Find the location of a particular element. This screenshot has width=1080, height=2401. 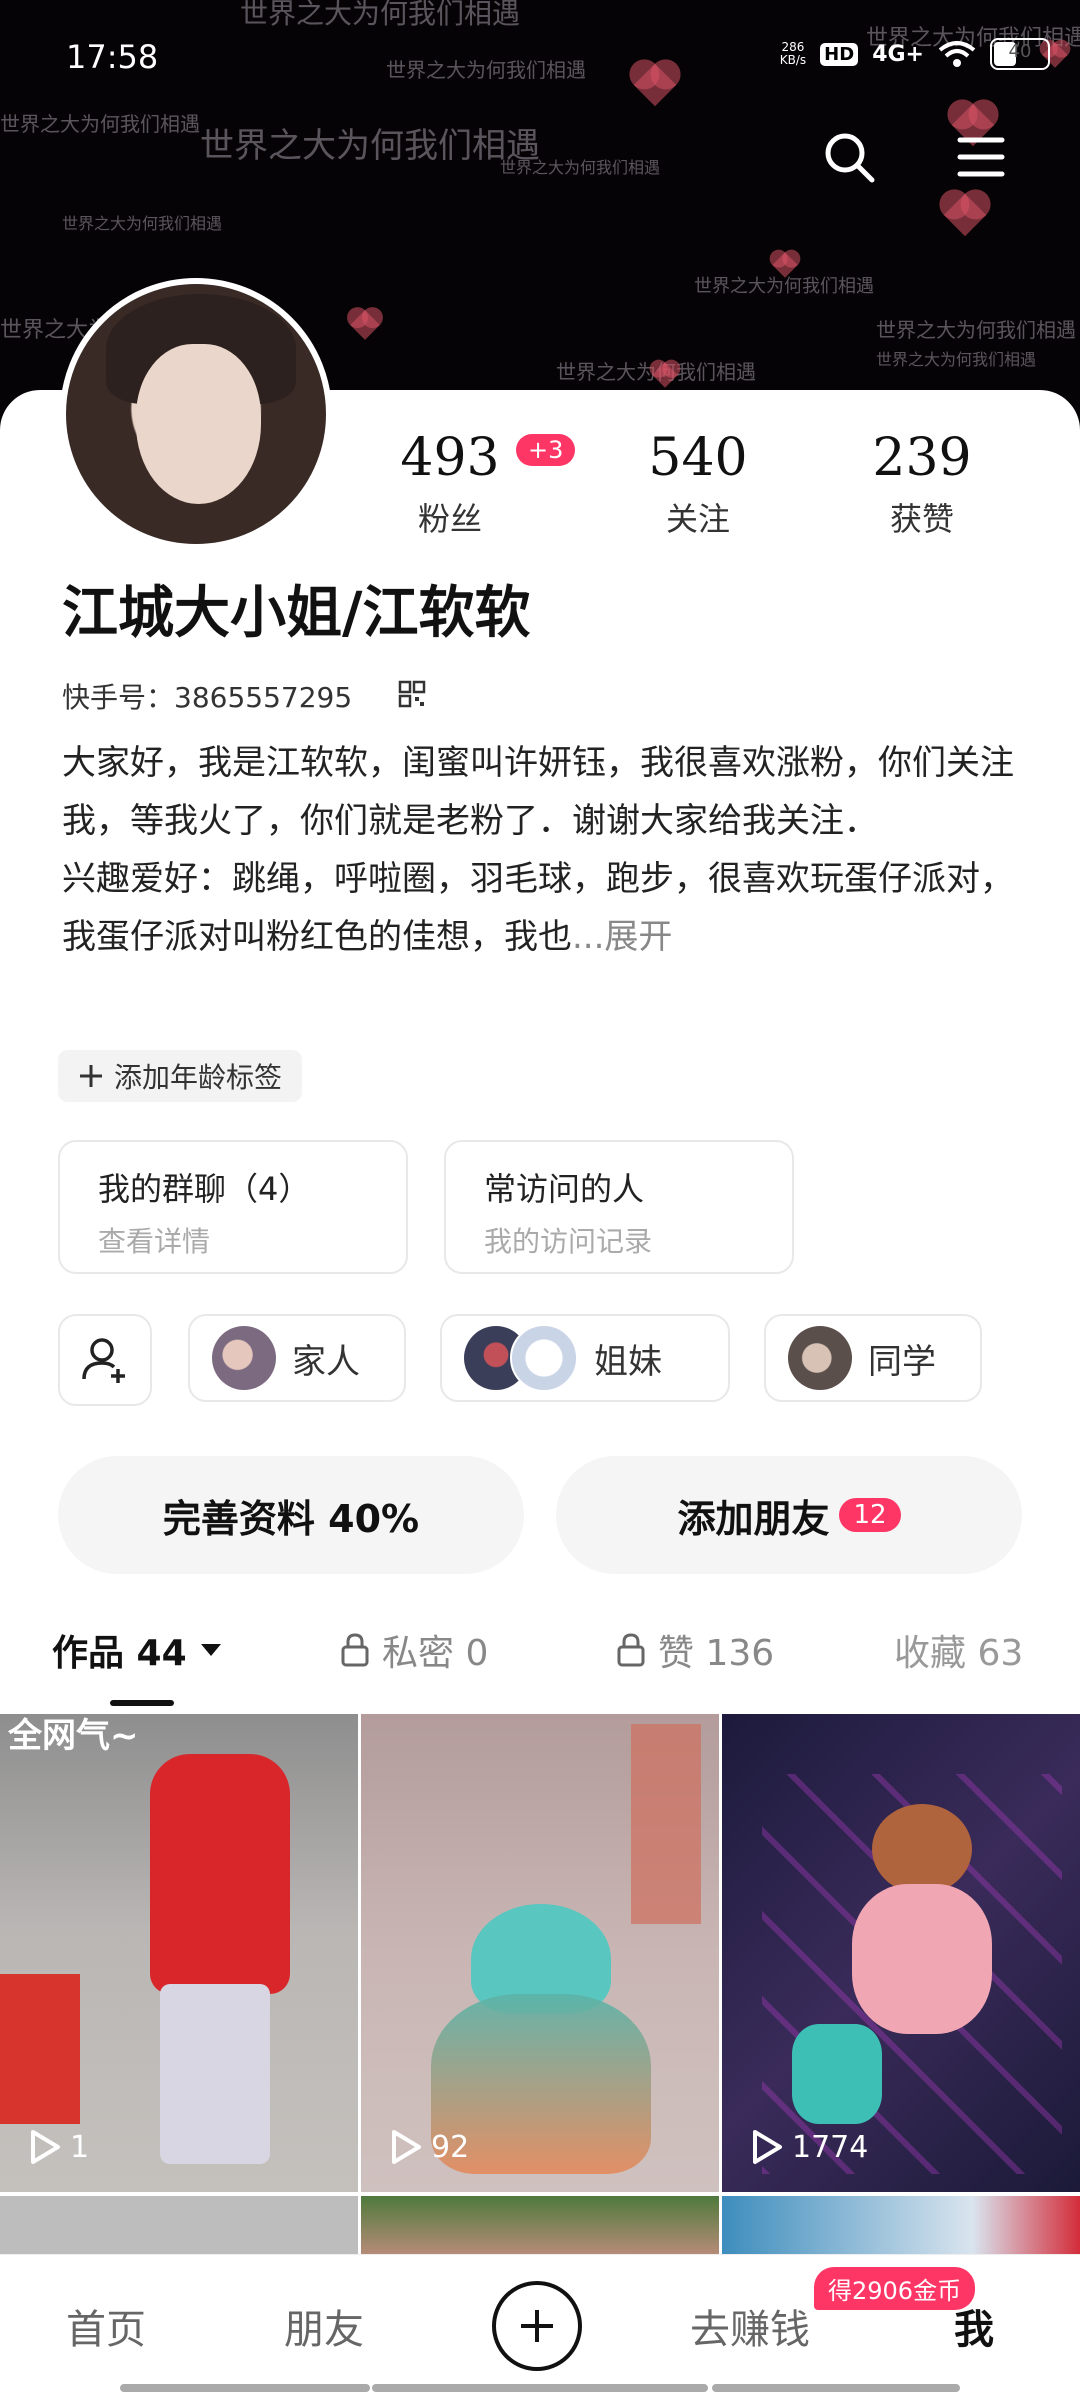

expand-link: ...展开 is located at coordinates (622, 937).